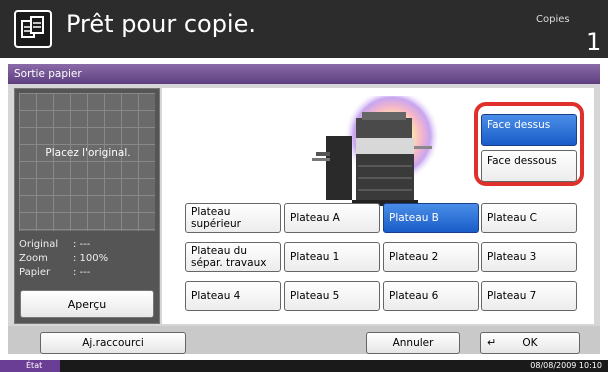 The height and width of the screenshot is (372, 608). What do you see at coordinates (332, 218) in the screenshot?
I see `tray-button-a: Plateau A` at bounding box center [332, 218].